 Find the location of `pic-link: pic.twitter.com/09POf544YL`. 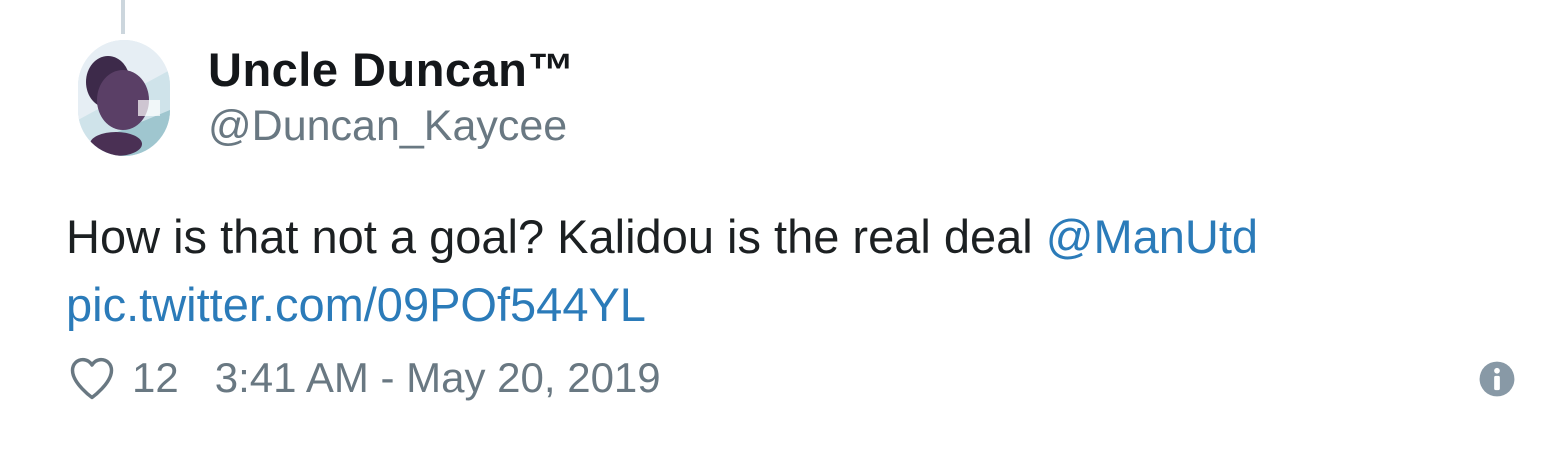

pic-link: pic.twitter.com/09POf544YL is located at coordinates (356, 304).